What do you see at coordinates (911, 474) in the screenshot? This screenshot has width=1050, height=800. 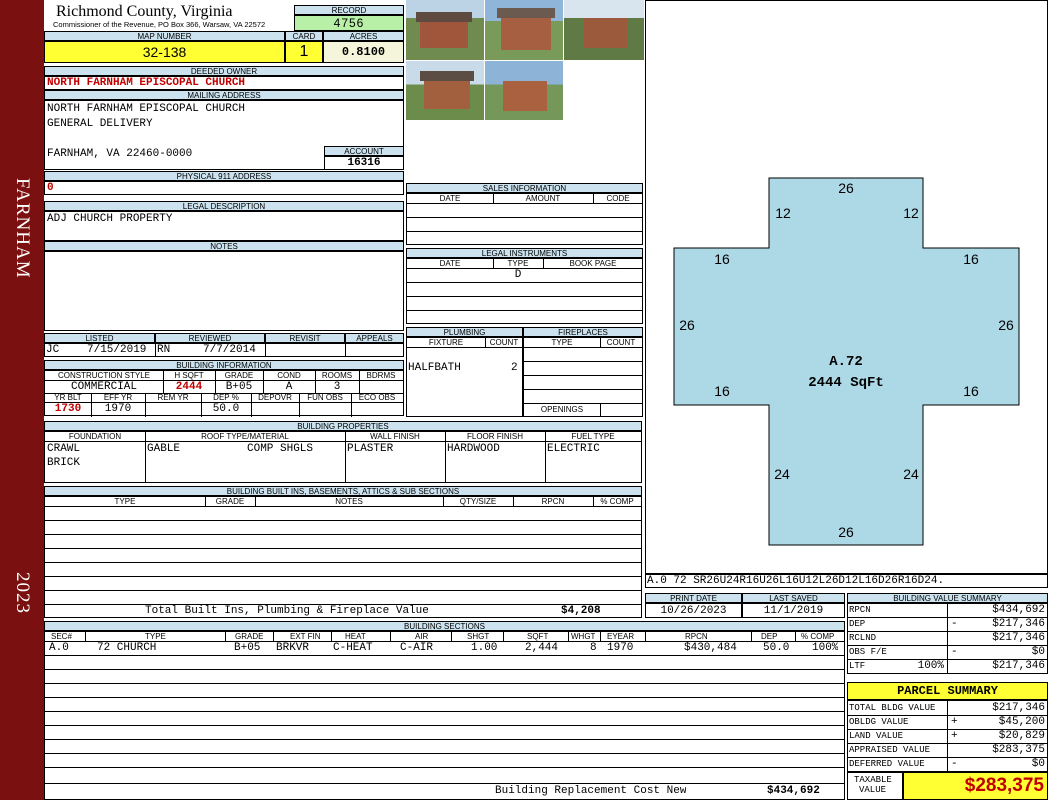 I see `dim-lr: 24` at bounding box center [911, 474].